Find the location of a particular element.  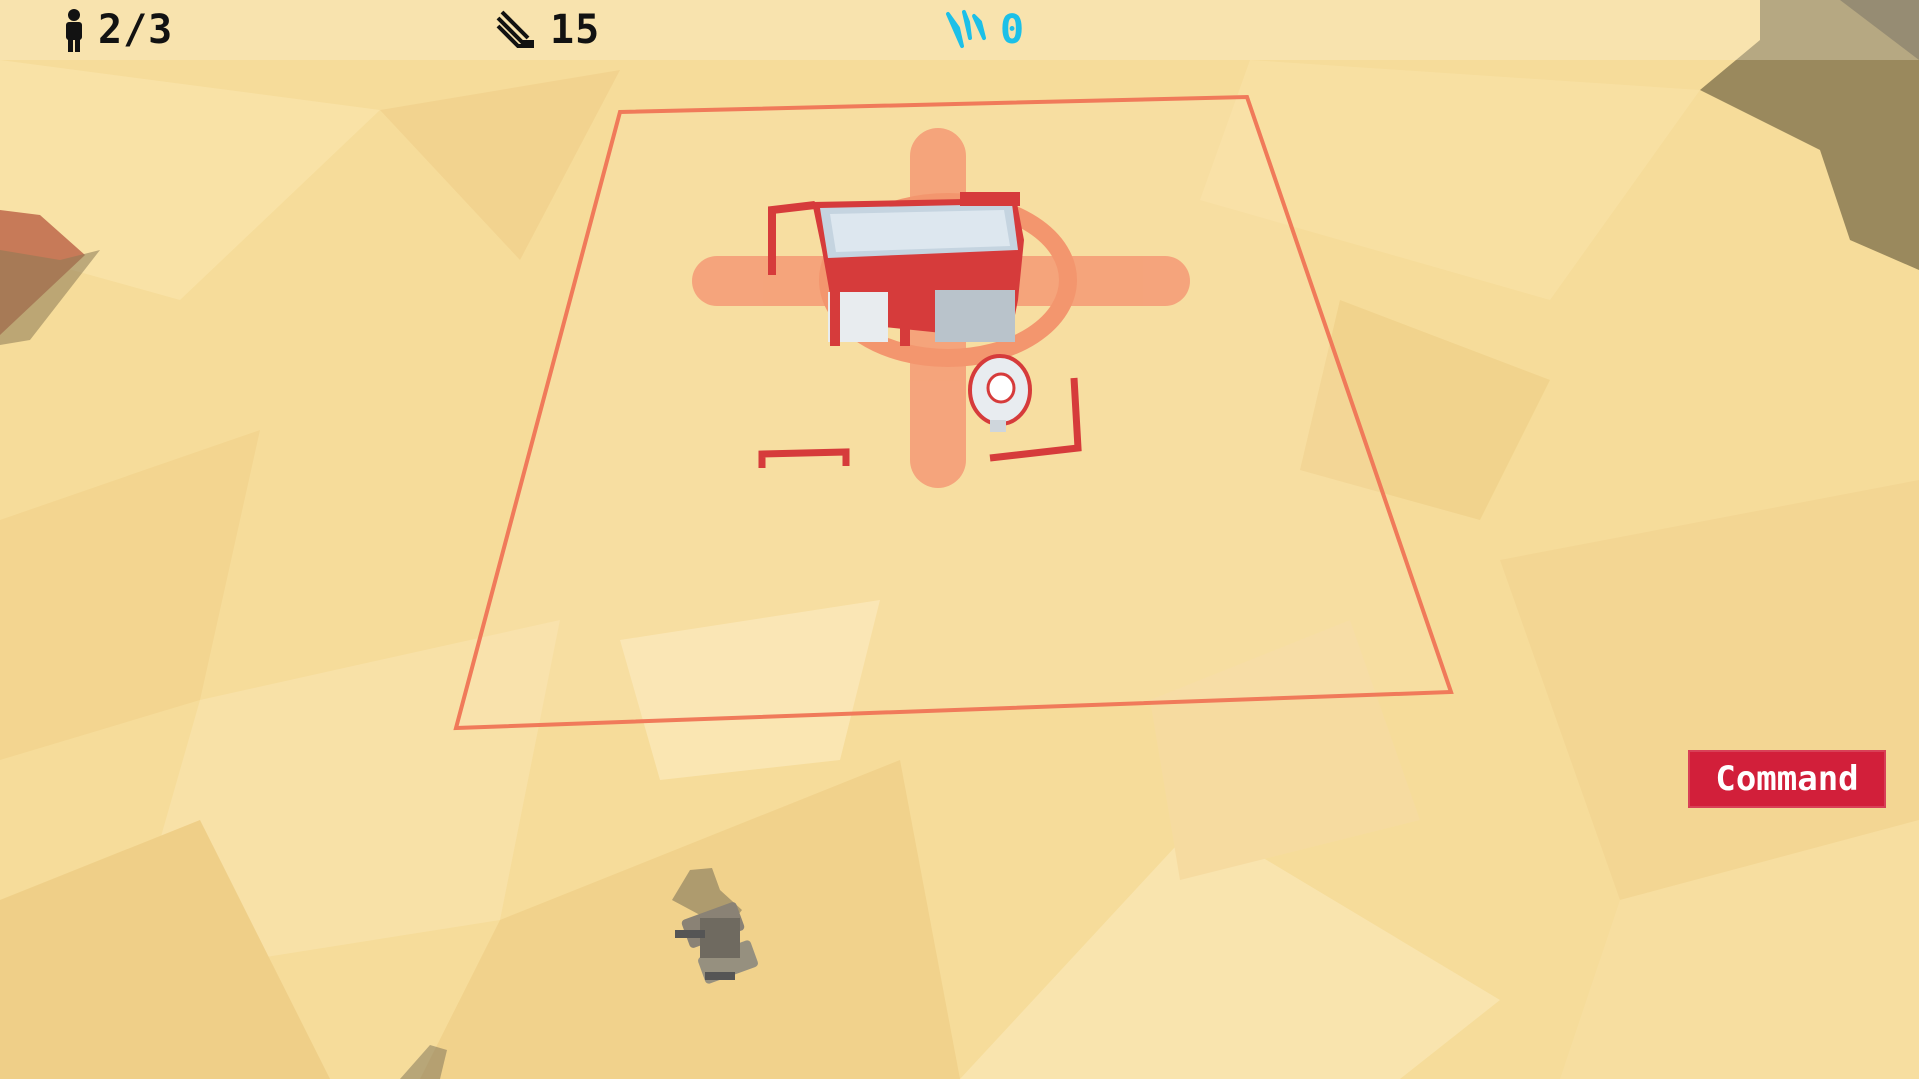

resource-hud: 2/3 15 0 is located at coordinates (959, 30).